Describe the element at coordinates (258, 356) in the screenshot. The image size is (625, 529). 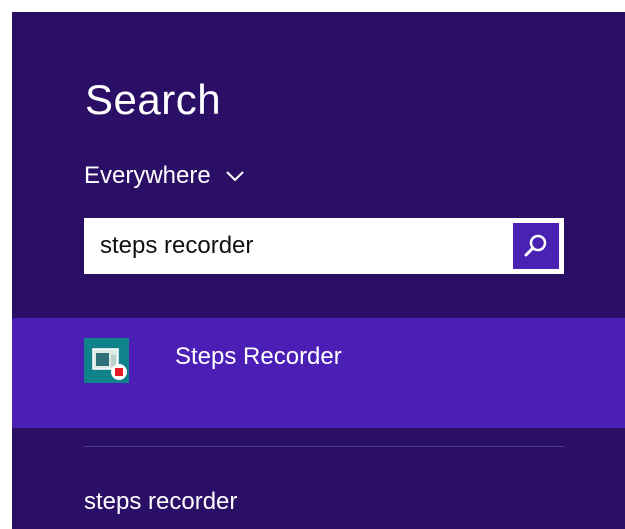
I see `search-result-label: Steps Recorder` at that location.